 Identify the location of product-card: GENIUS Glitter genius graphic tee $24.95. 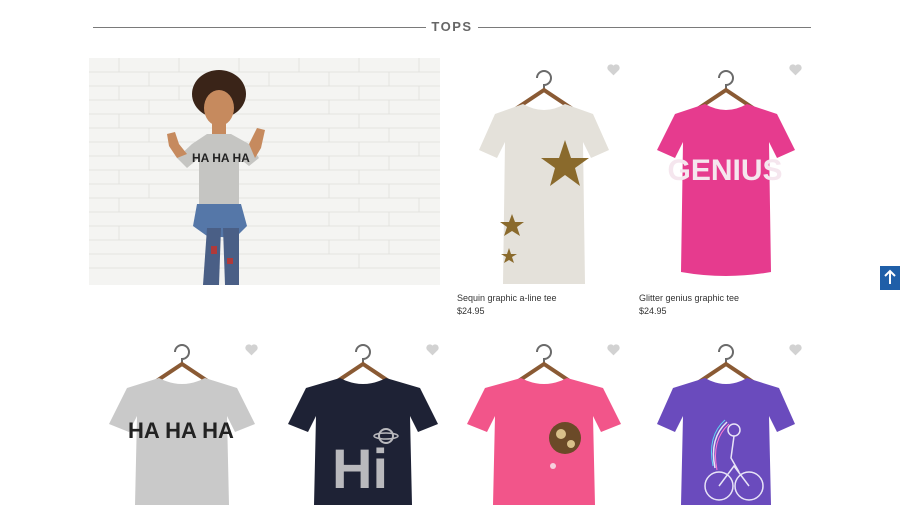
(724, 187).